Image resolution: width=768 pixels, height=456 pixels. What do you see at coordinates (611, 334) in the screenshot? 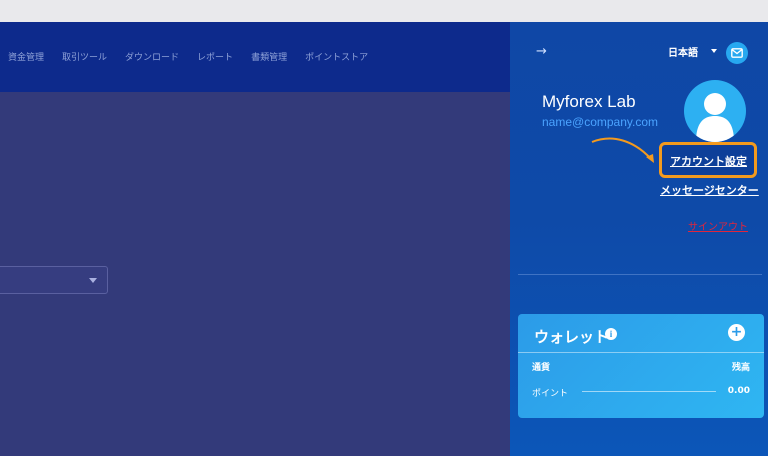
I see `info-icon: i` at bounding box center [611, 334].